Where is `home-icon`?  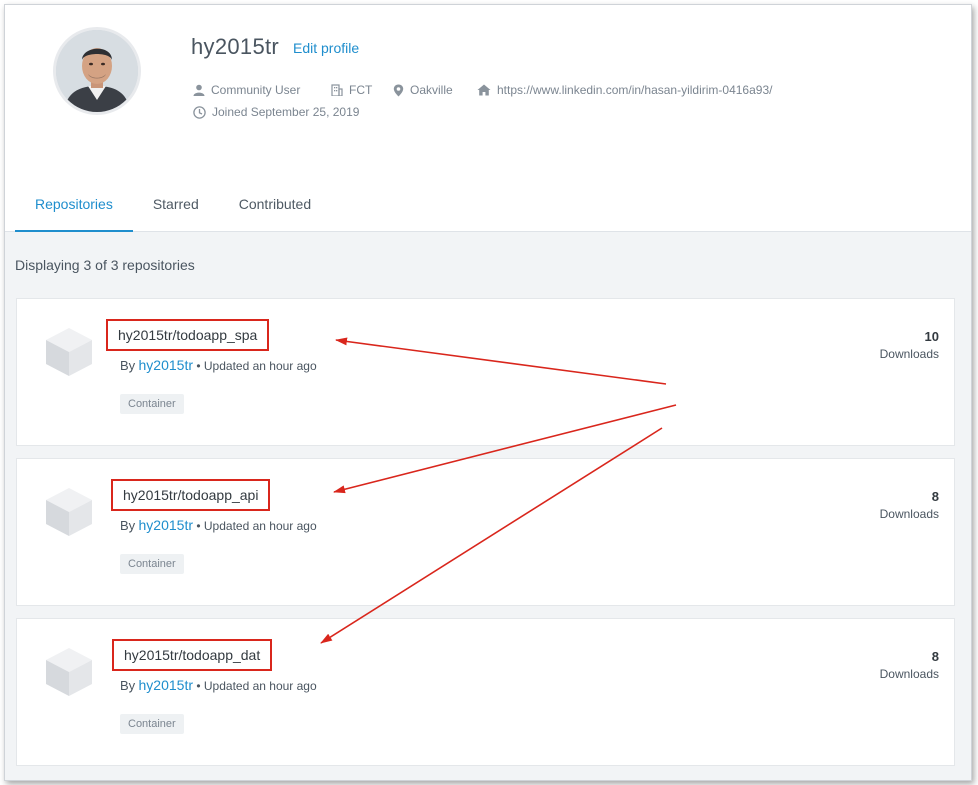 home-icon is located at coordinates (484, 90).